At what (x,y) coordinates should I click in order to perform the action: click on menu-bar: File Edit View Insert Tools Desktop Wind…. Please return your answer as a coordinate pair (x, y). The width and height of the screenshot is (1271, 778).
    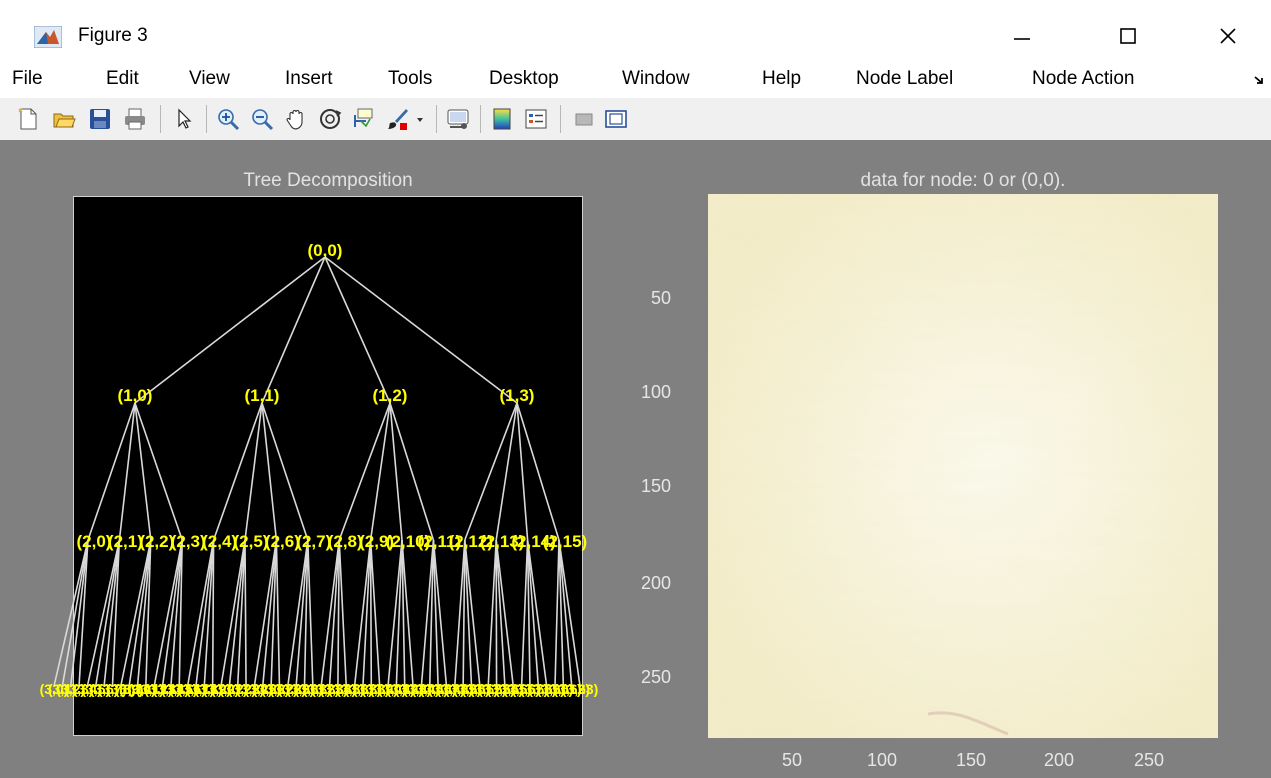
    Looking at the image, I should click on (635, 79).